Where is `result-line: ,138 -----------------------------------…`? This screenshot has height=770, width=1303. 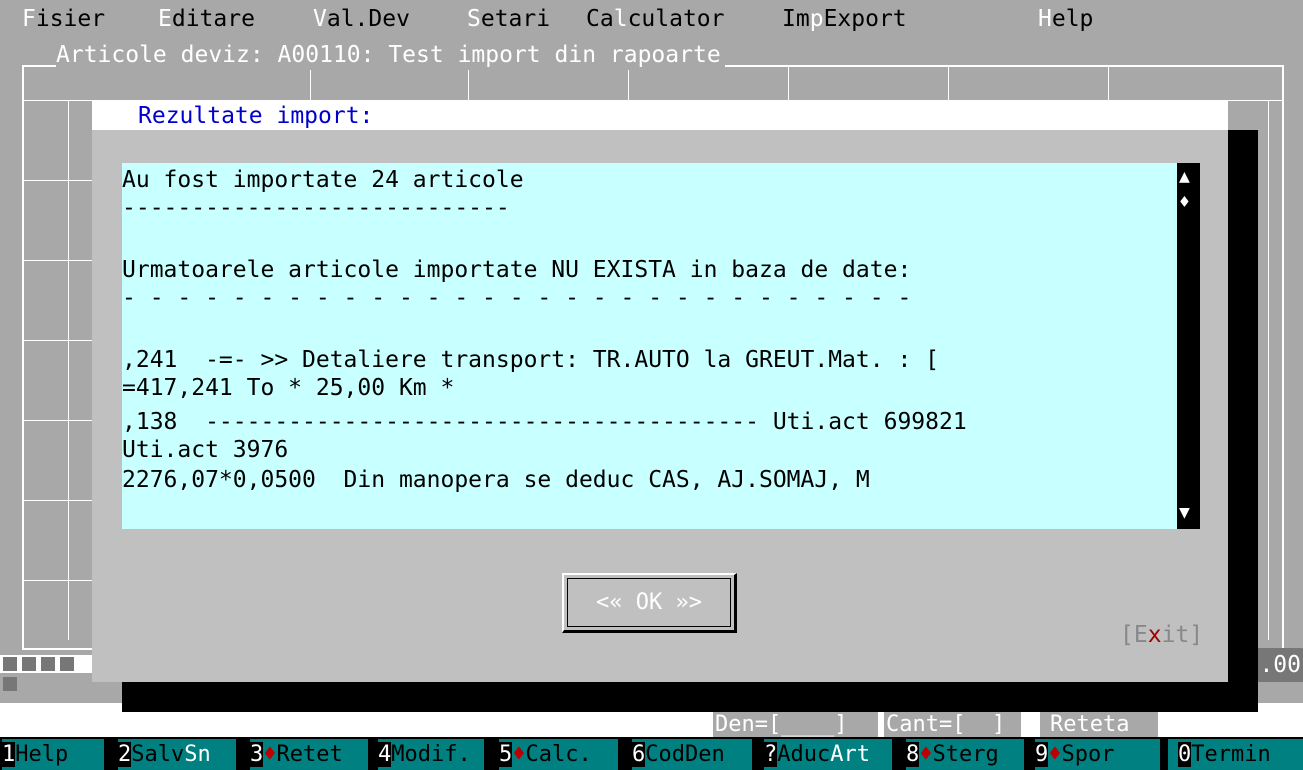
result-line: ,138 -----------------------------------… is located at coordinates (544, 422).